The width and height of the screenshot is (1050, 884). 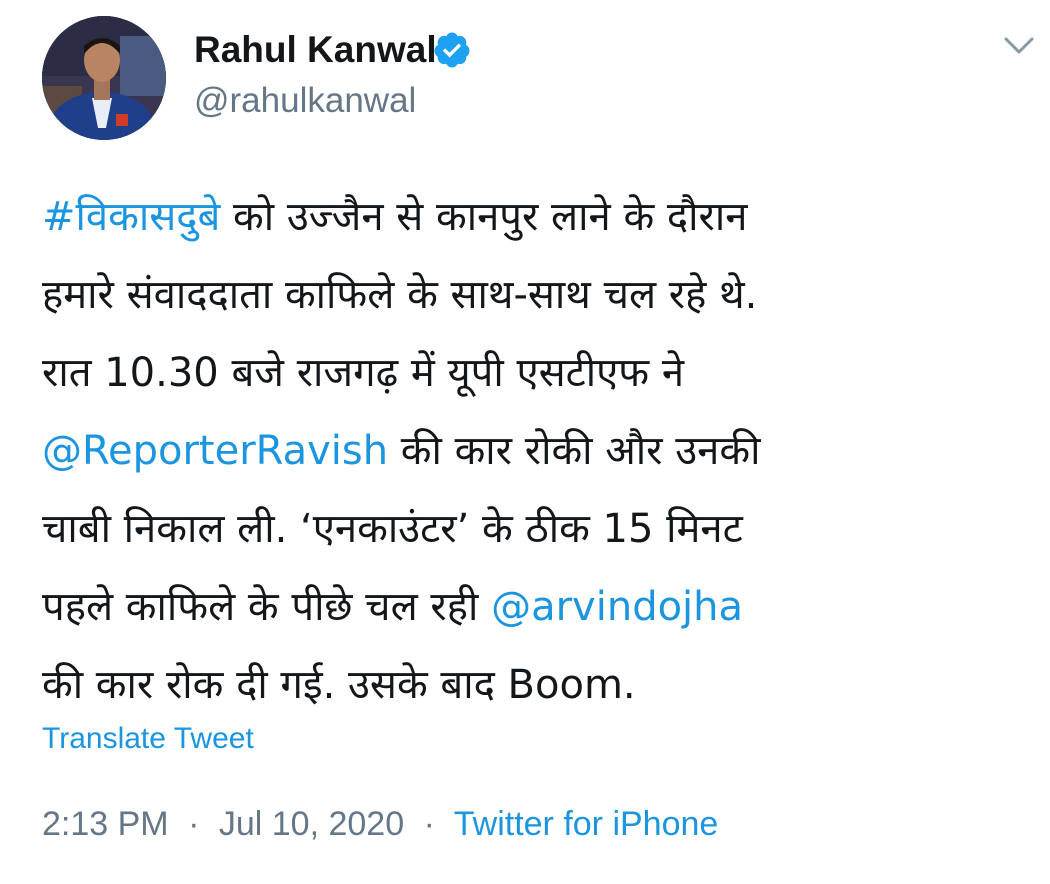 What do you see at coordinates (105, 824) in the screenshot?
I see `tweet-time: 2:13 PM` at bounding box center [105, 824].